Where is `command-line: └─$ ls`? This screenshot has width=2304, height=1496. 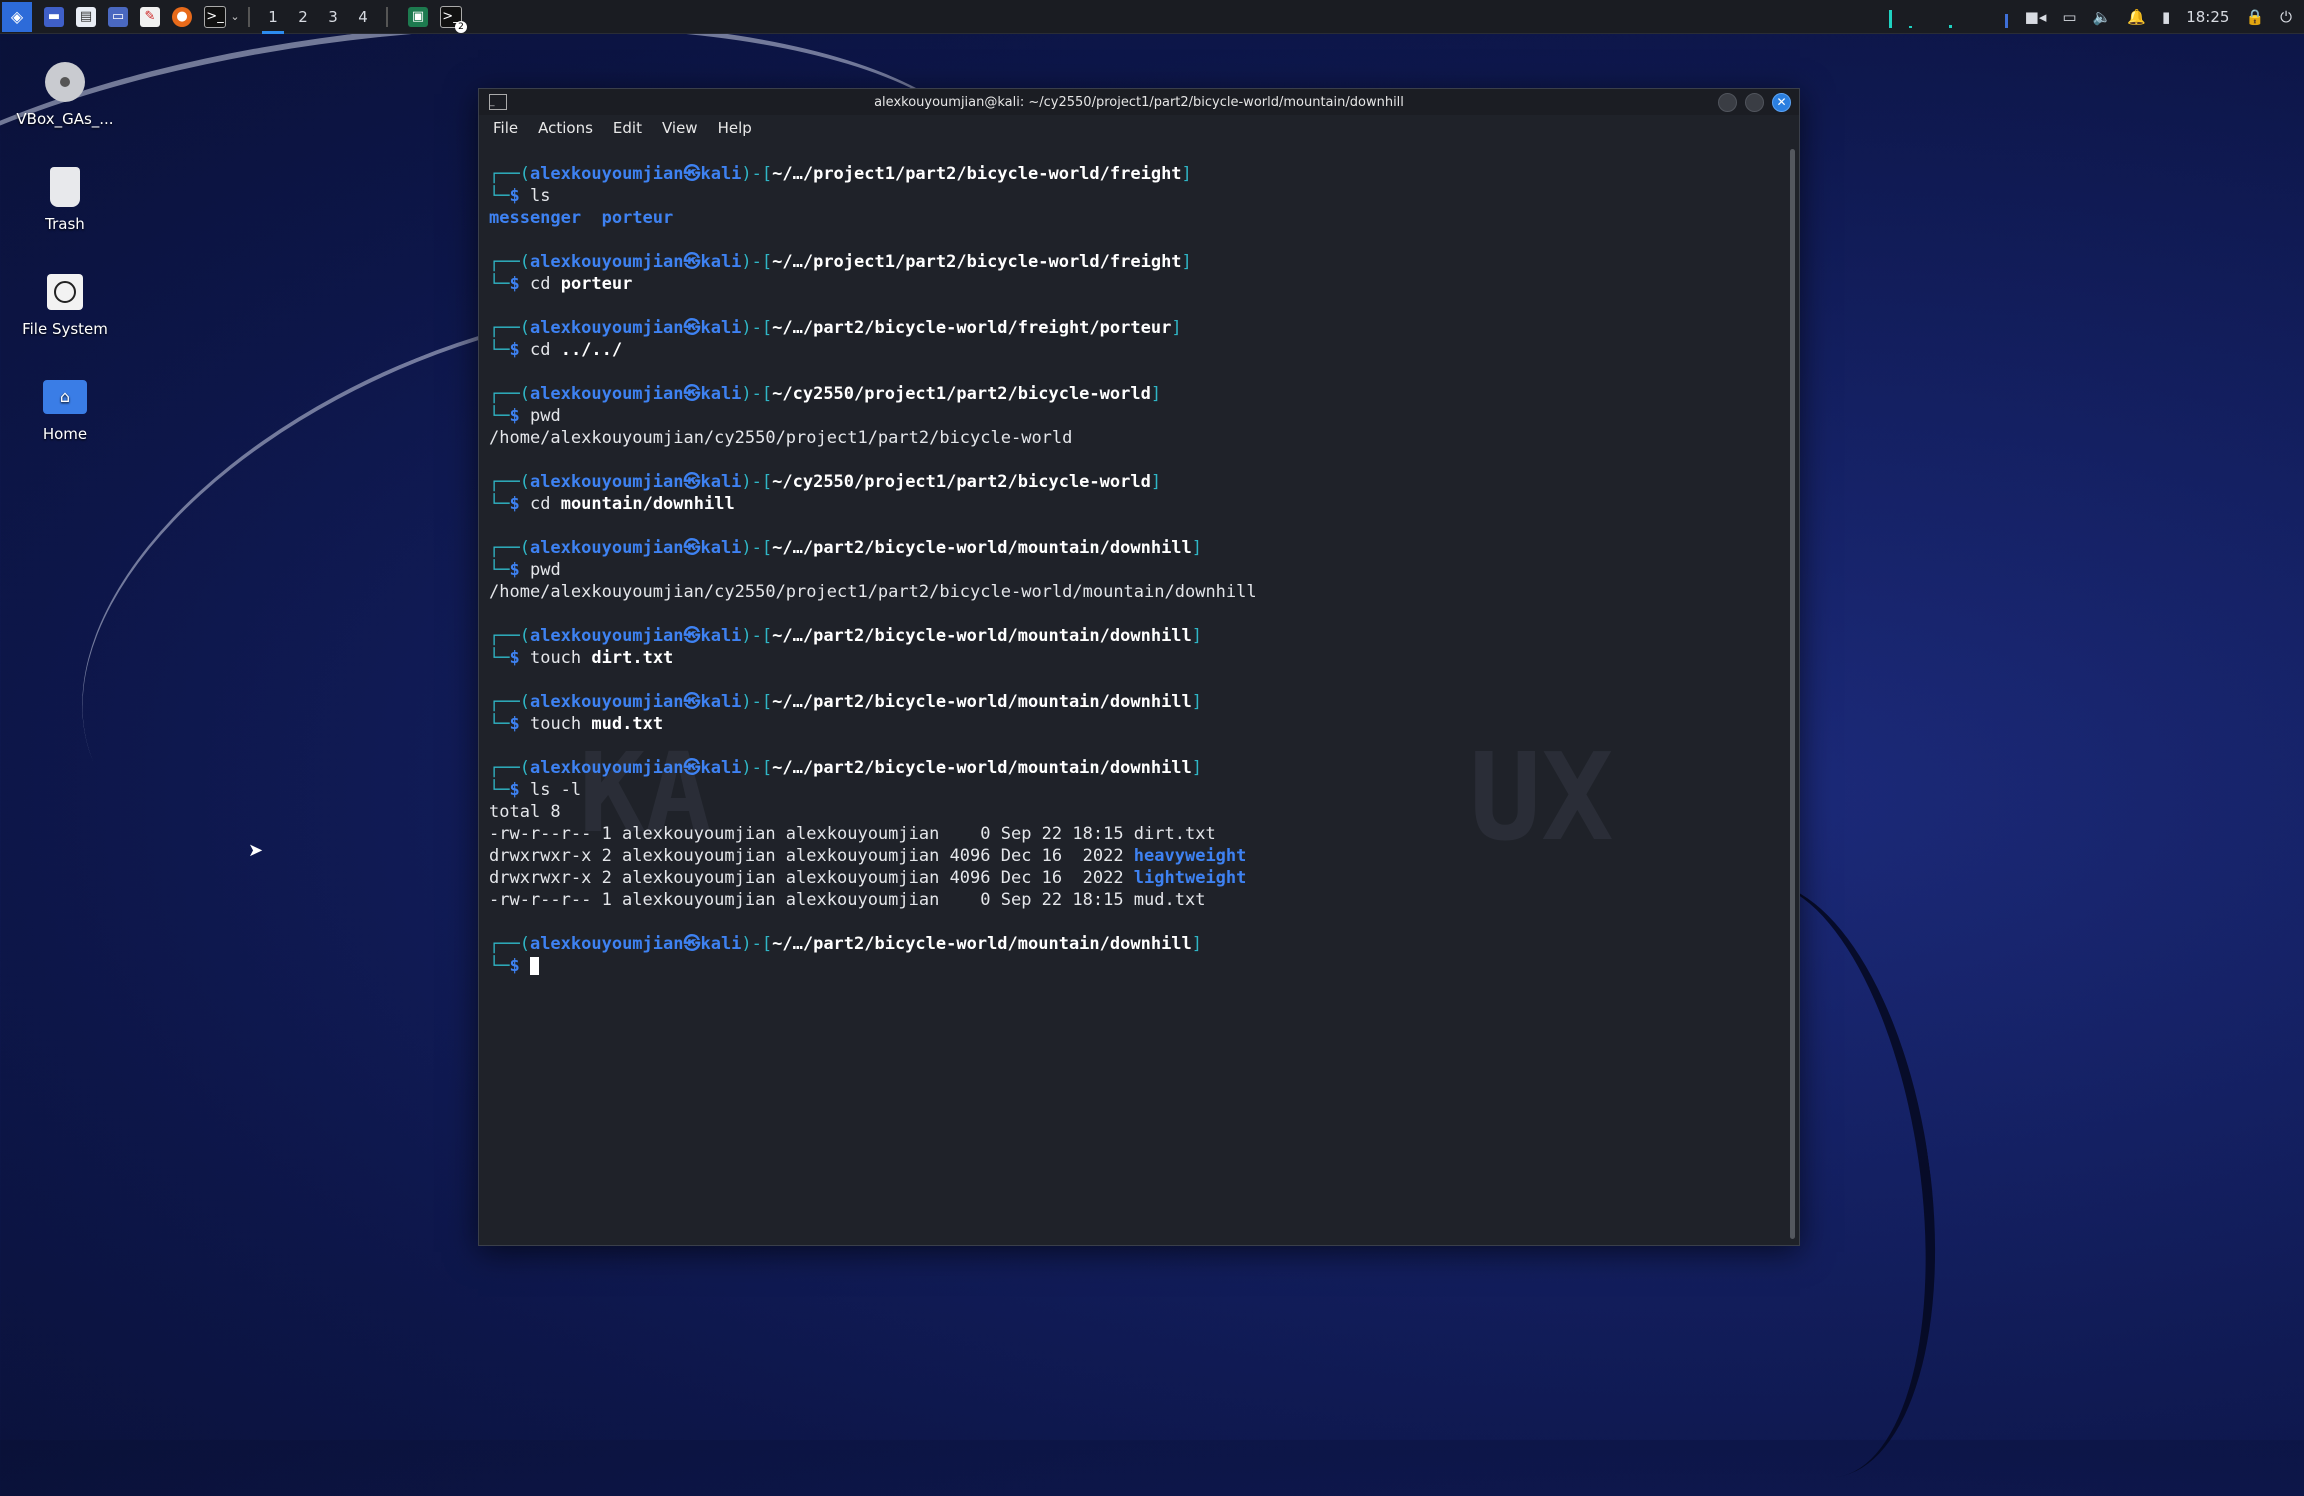 command-line: └─$ ls is located at coordinates (1136, 196).